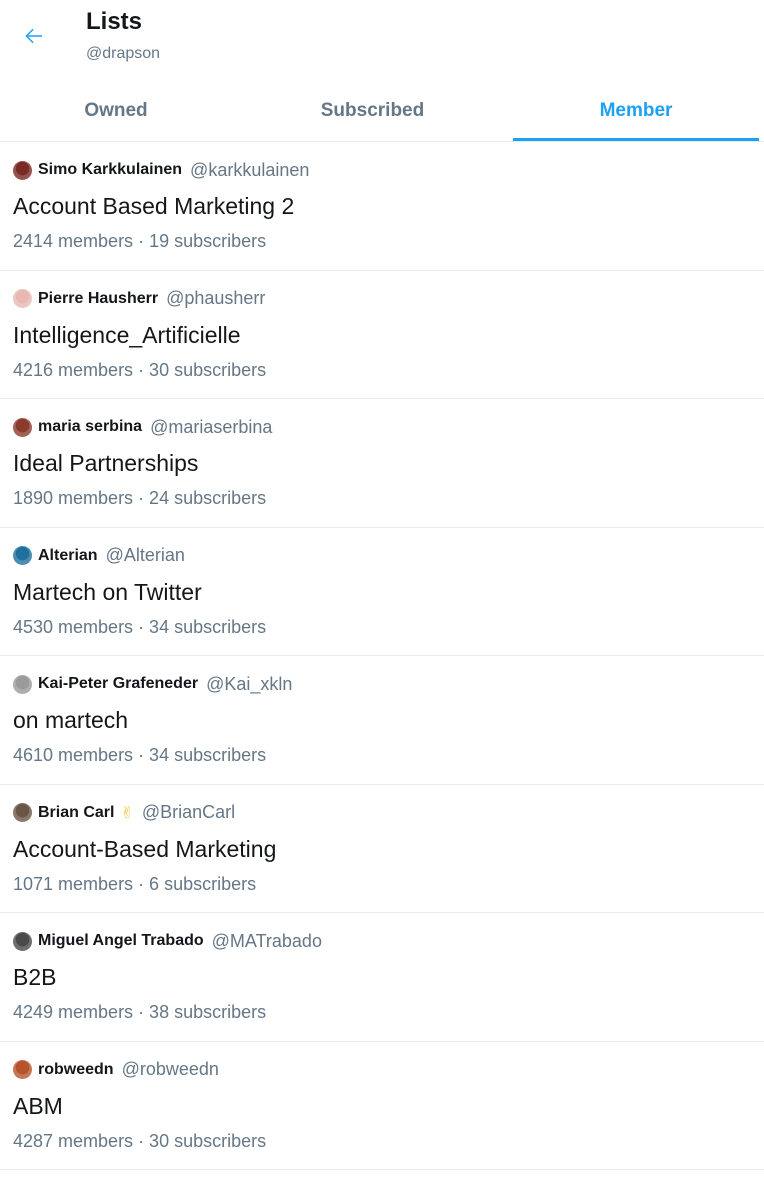 The image size is (764, 1177). I want to click on list-name: Martech on Twitter, so click(107, 591).